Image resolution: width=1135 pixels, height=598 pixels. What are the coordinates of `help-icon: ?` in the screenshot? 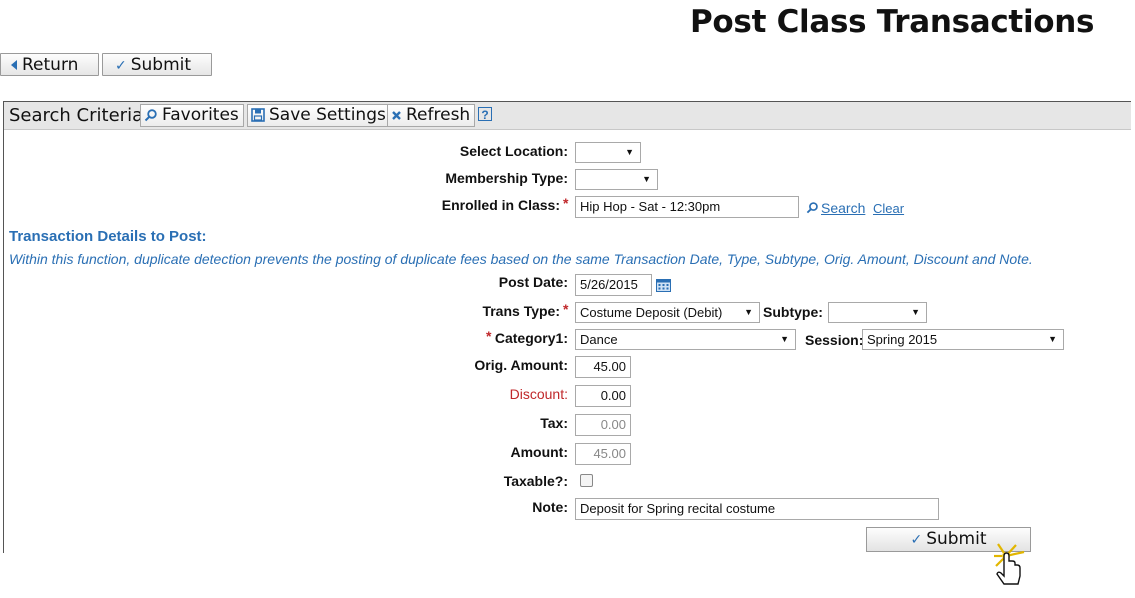 It's located at (485, 114).